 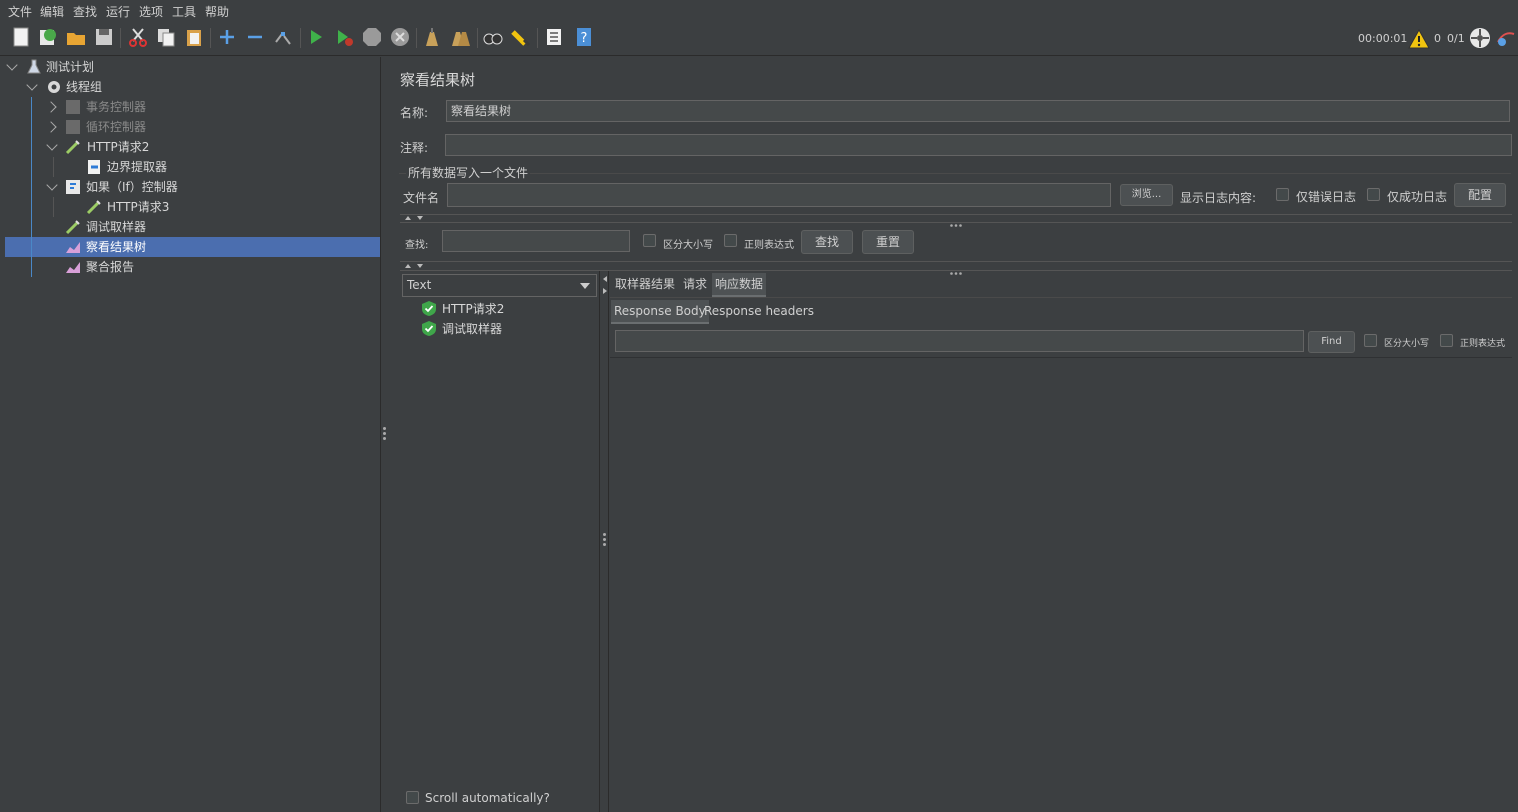 I want to click on response-find-field, so click(x=959, y=341).